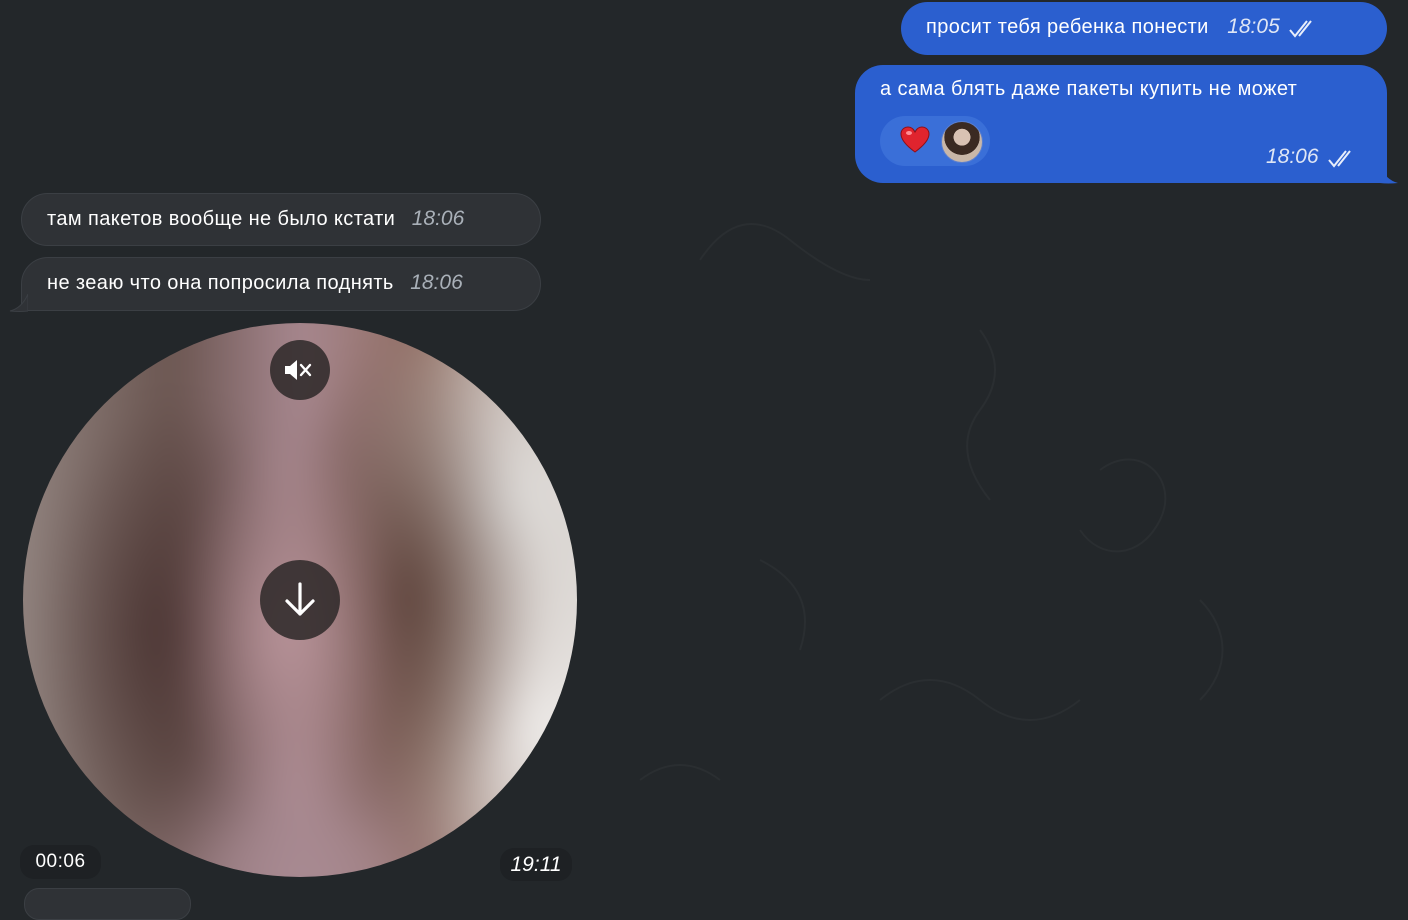  What do you see at coordinates (1253, 26) in the screenshot?
I see `message-time: 18:05` at bounding box center [1253, 26].